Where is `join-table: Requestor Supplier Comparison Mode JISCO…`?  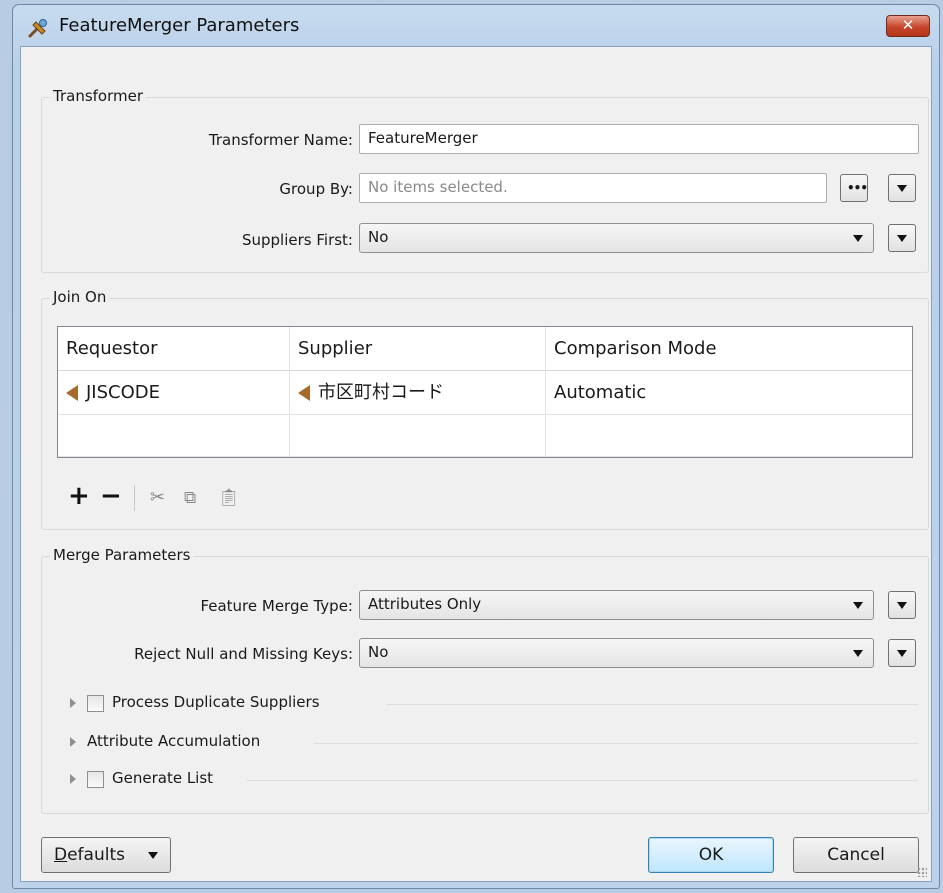 join-table: Requestor Supplier Comparison Mode JISCO… is located at coordinates (485, 392).